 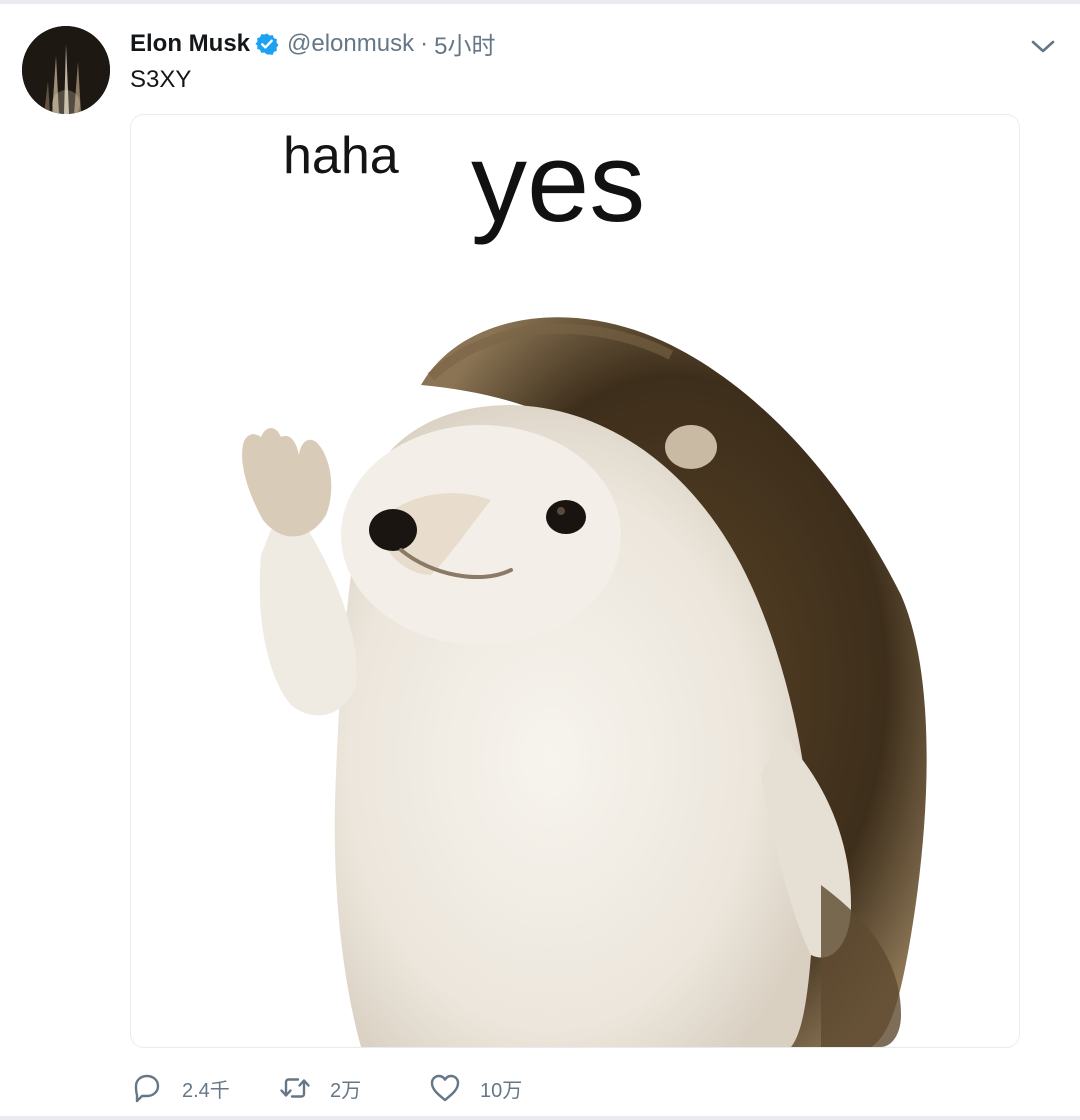 What do you see at coordinates (341, 156) in the screenshot?
I see `caption-haha: haha` at bounding box center [341, 156].